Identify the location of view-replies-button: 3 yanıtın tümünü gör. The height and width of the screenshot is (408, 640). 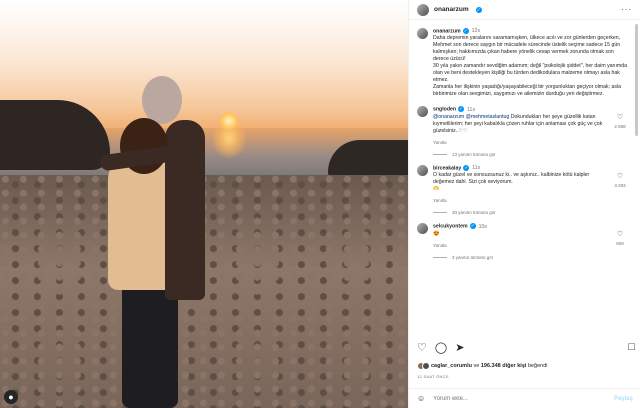
(530, 257).